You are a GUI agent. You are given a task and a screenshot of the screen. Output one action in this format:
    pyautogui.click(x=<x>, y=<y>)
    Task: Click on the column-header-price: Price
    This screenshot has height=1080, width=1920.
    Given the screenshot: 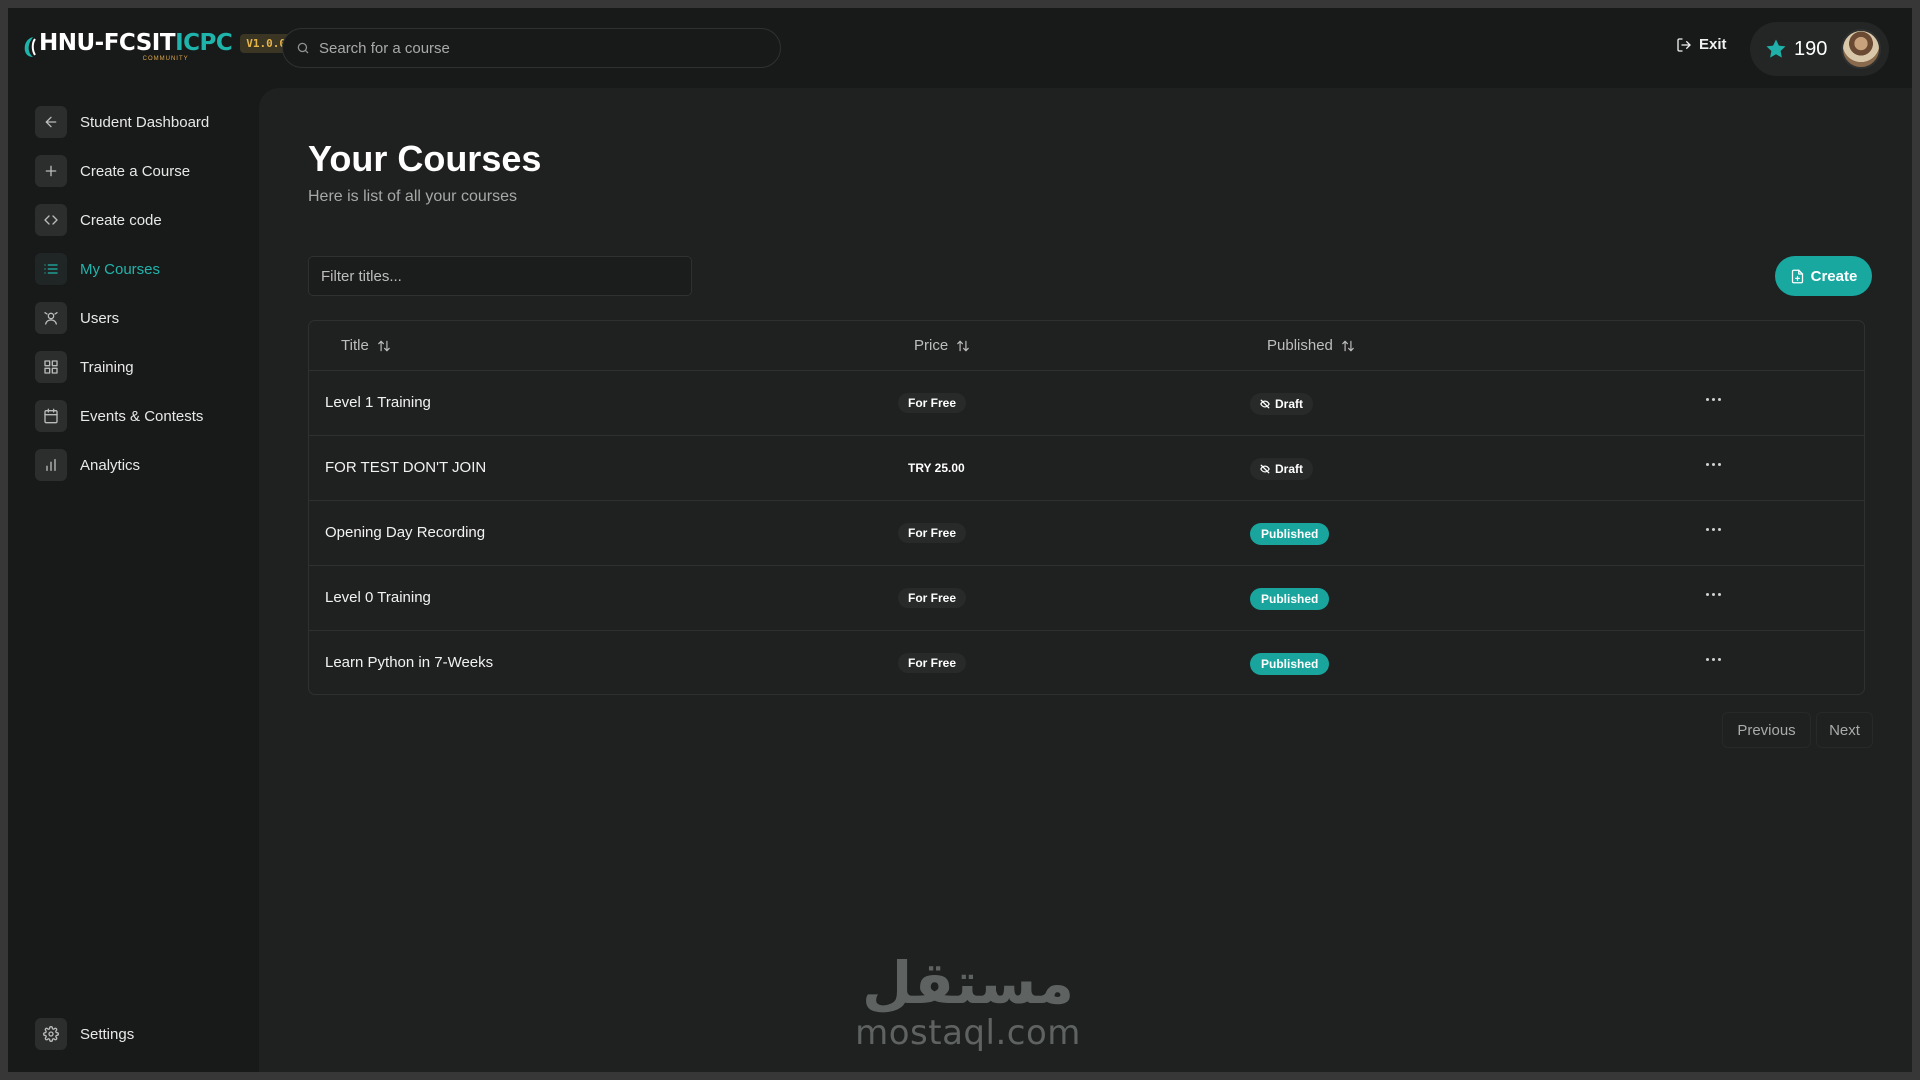 What is the action you would take?
    pyautogui.click(x=942, y=345)
    